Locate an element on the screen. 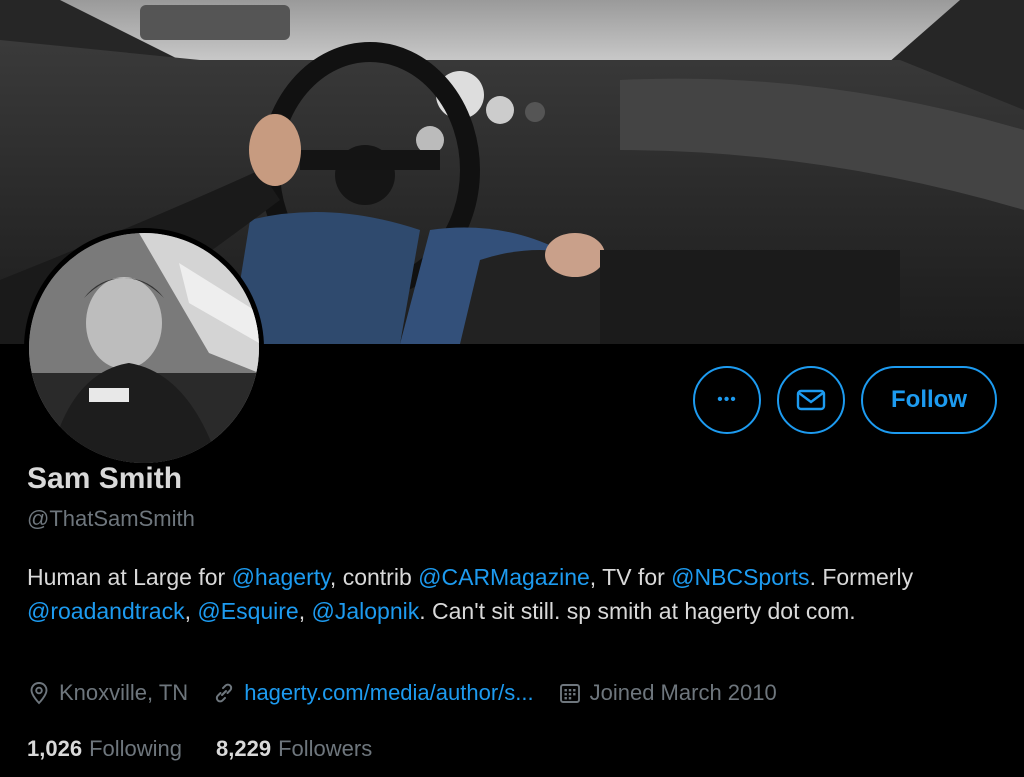 The image size is (1024, 777). joined-text: Joined March 2010 is located at coordinates (683, 692).